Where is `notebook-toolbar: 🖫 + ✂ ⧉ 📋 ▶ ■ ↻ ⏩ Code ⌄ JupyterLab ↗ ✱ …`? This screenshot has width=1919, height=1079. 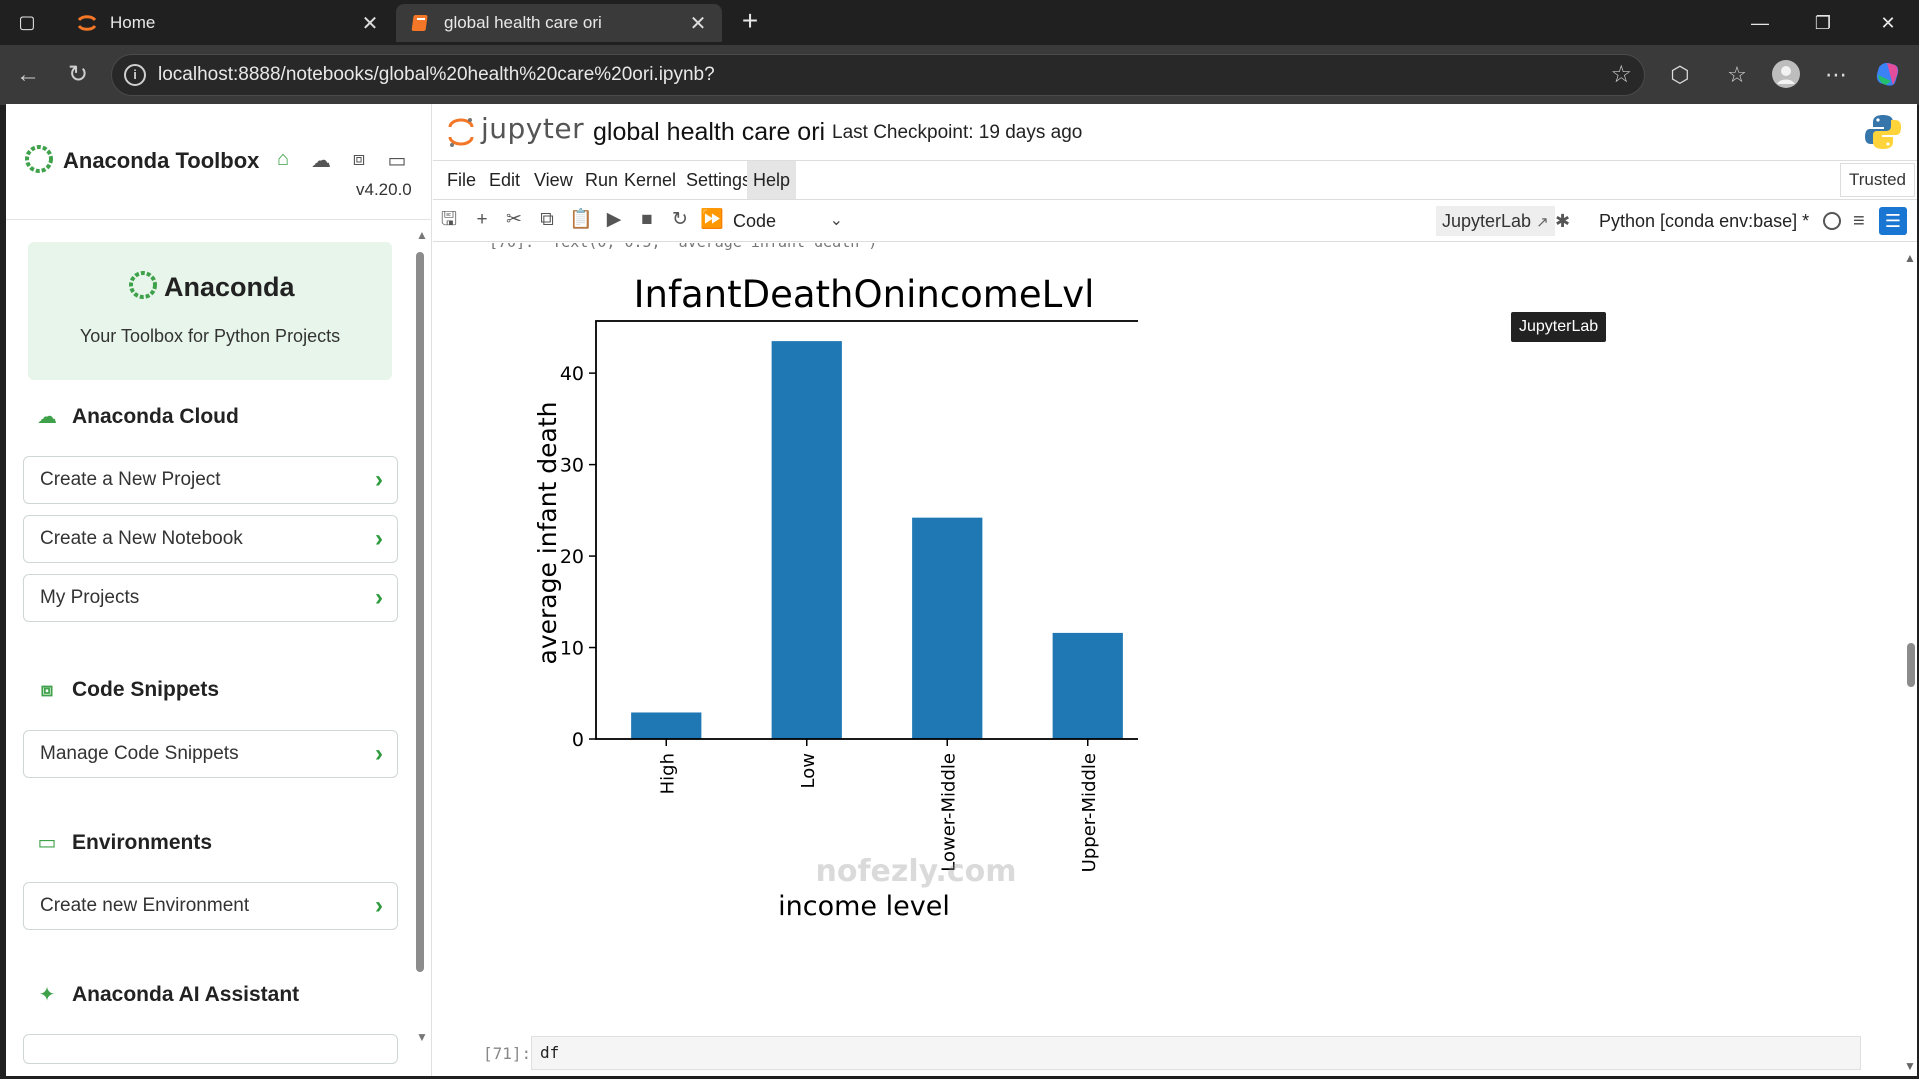 notebook-toolbar: 🖫 + ✂ ⧉ 📋 ▶ ■ ↻ ⏩ Code ⌄ JupyterLab ↗ ✱ … is located at coordinates (1175, 221).